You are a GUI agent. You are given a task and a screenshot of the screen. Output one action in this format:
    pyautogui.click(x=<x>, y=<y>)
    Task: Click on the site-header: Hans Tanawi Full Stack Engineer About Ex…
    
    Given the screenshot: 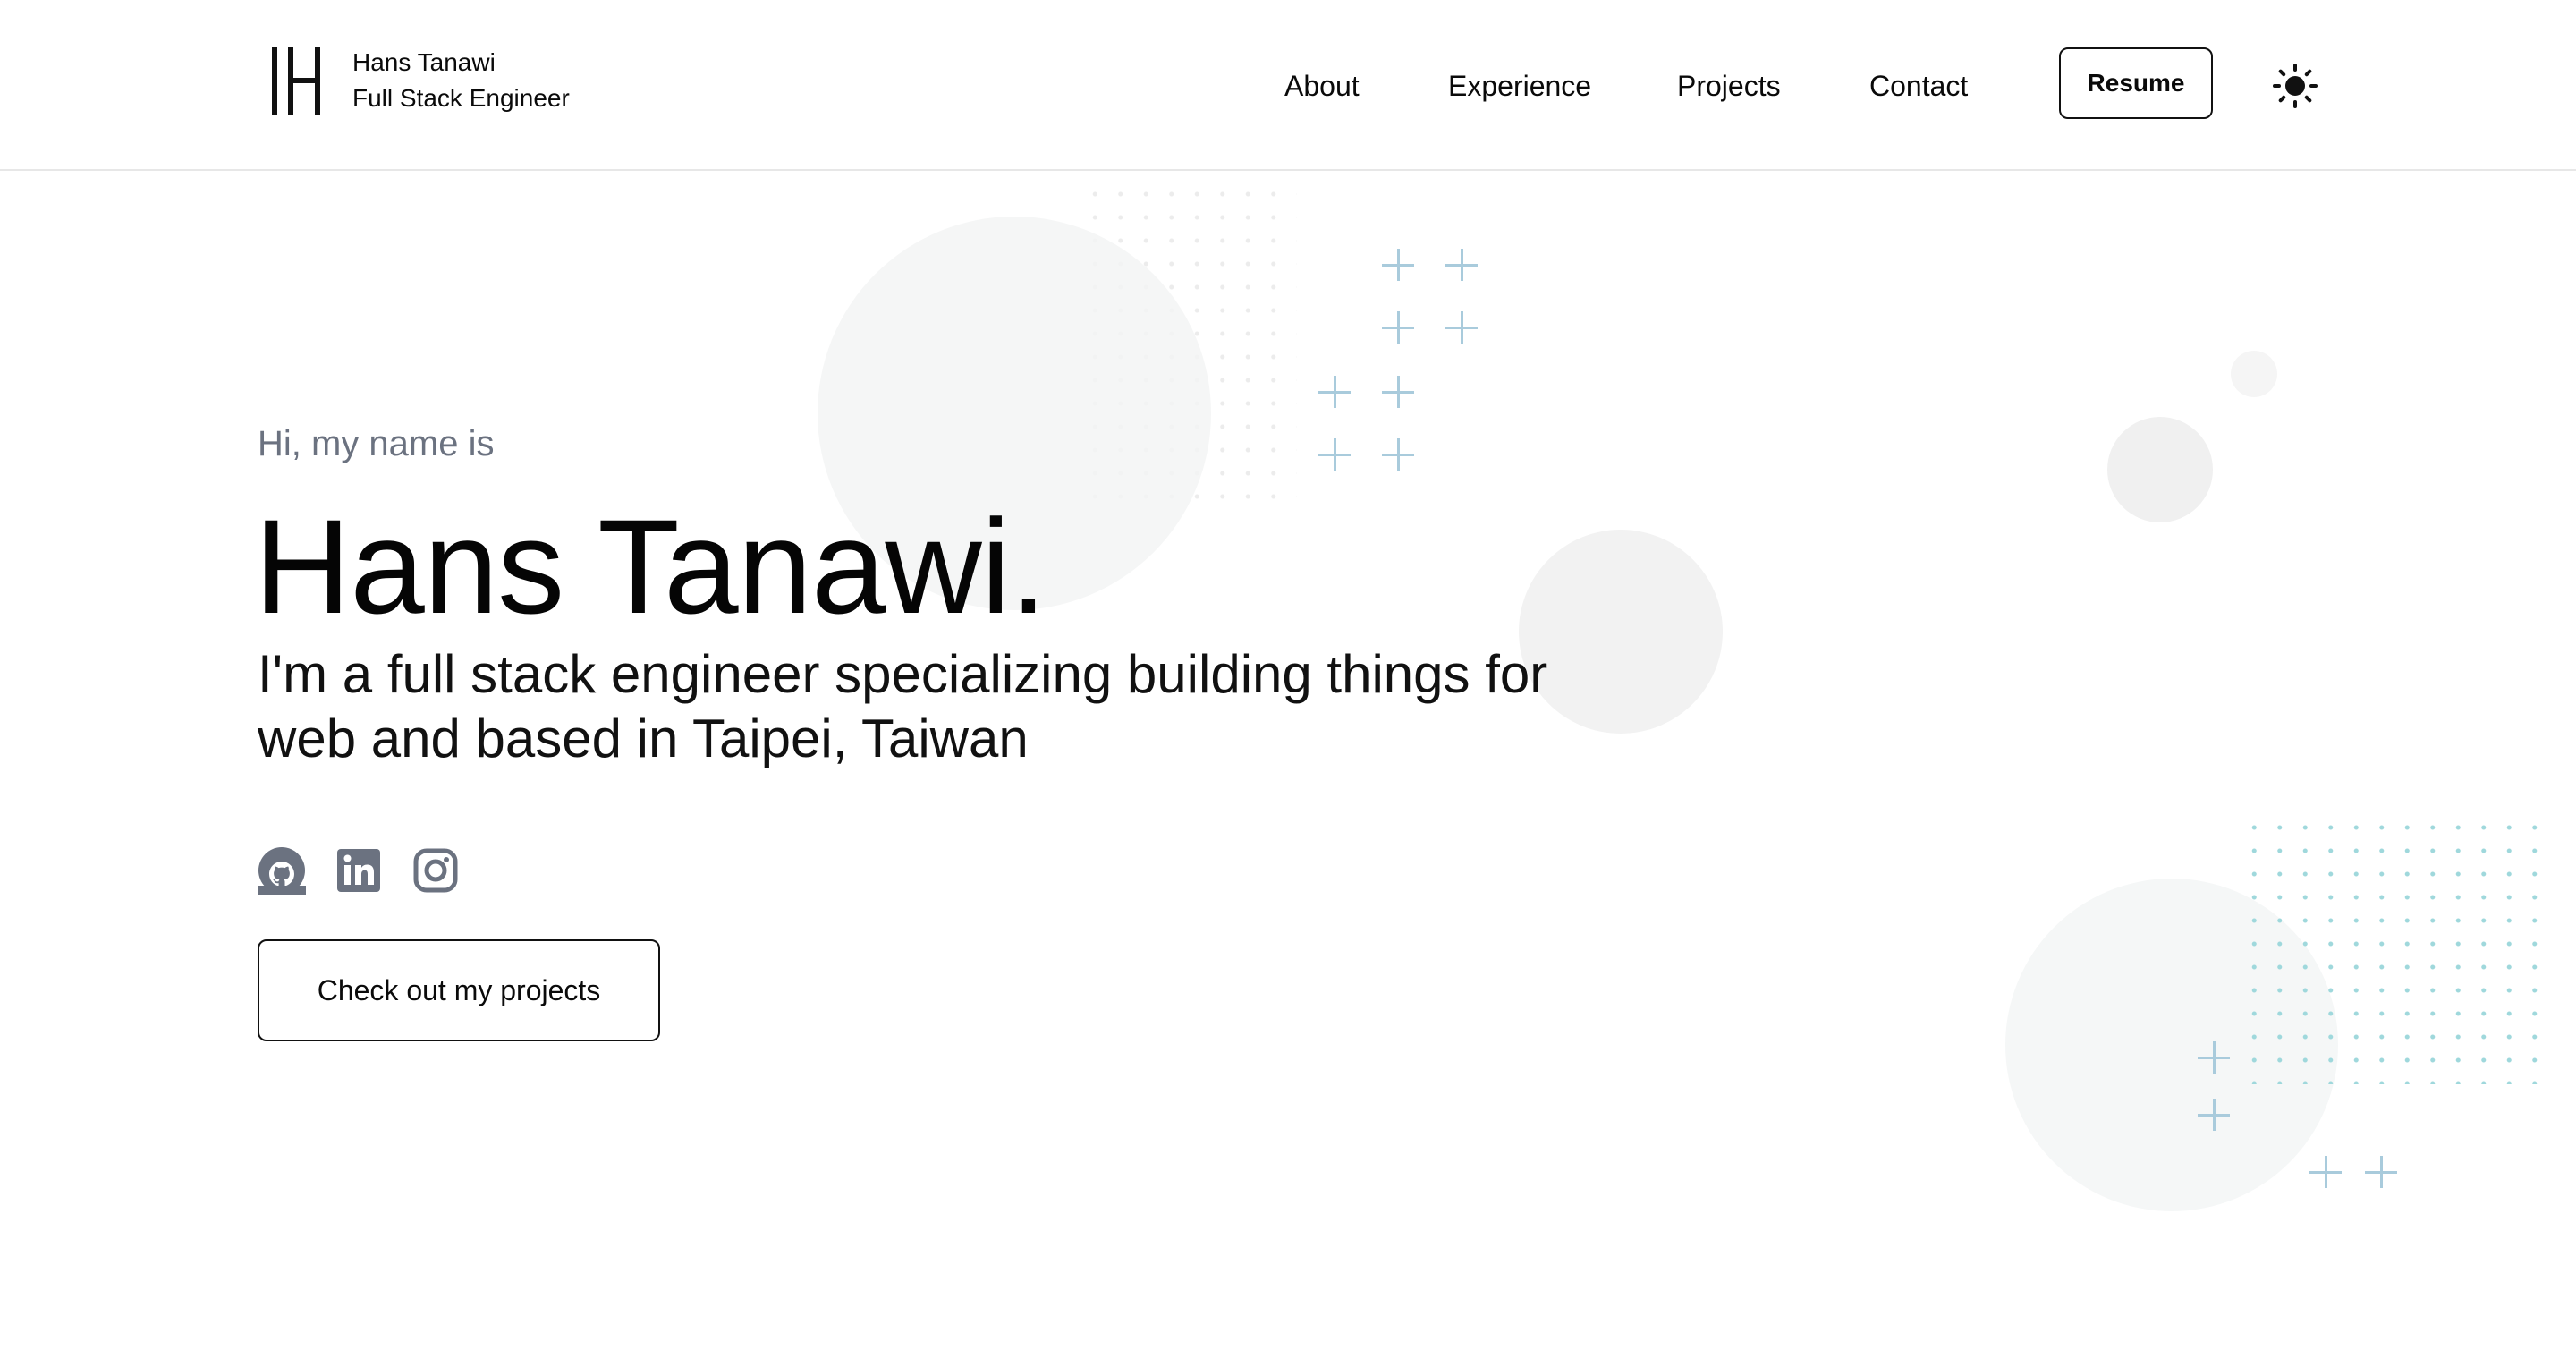 What is the action you would take?
    pyautogui.click(x=1288, y=85)
    